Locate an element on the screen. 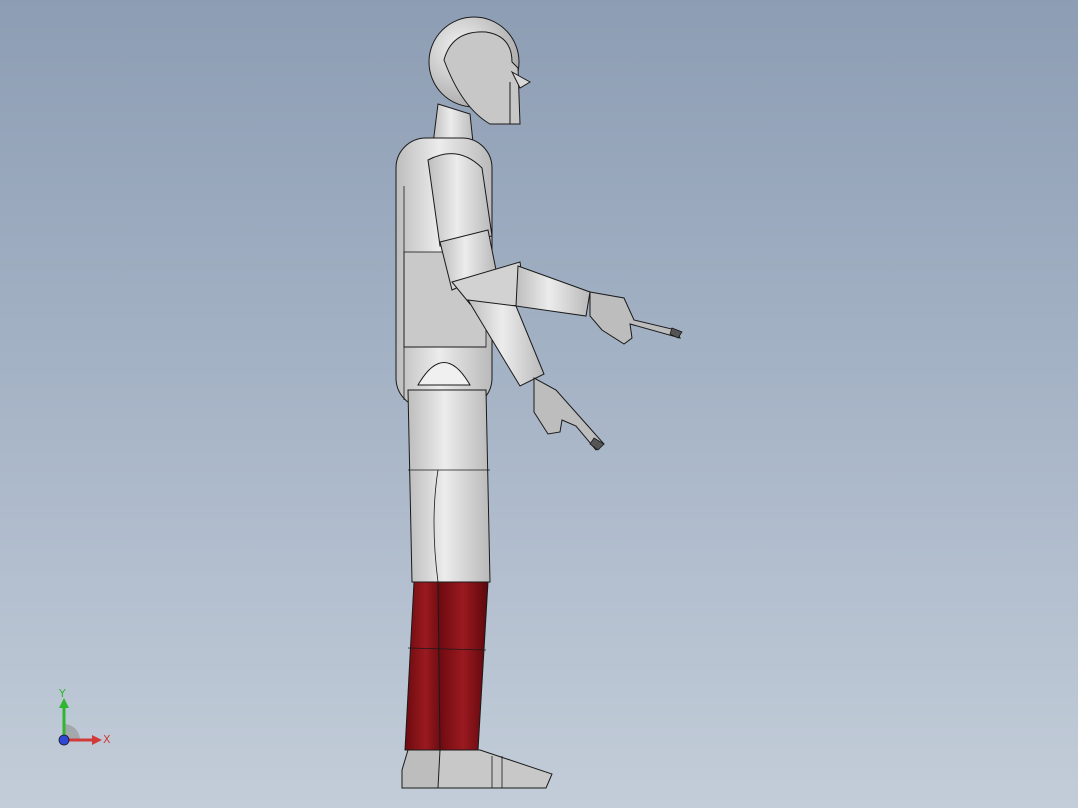 The height and width of the screenshot is (808, 1078). axis-x-label: X is located at coordinates (107, 739).